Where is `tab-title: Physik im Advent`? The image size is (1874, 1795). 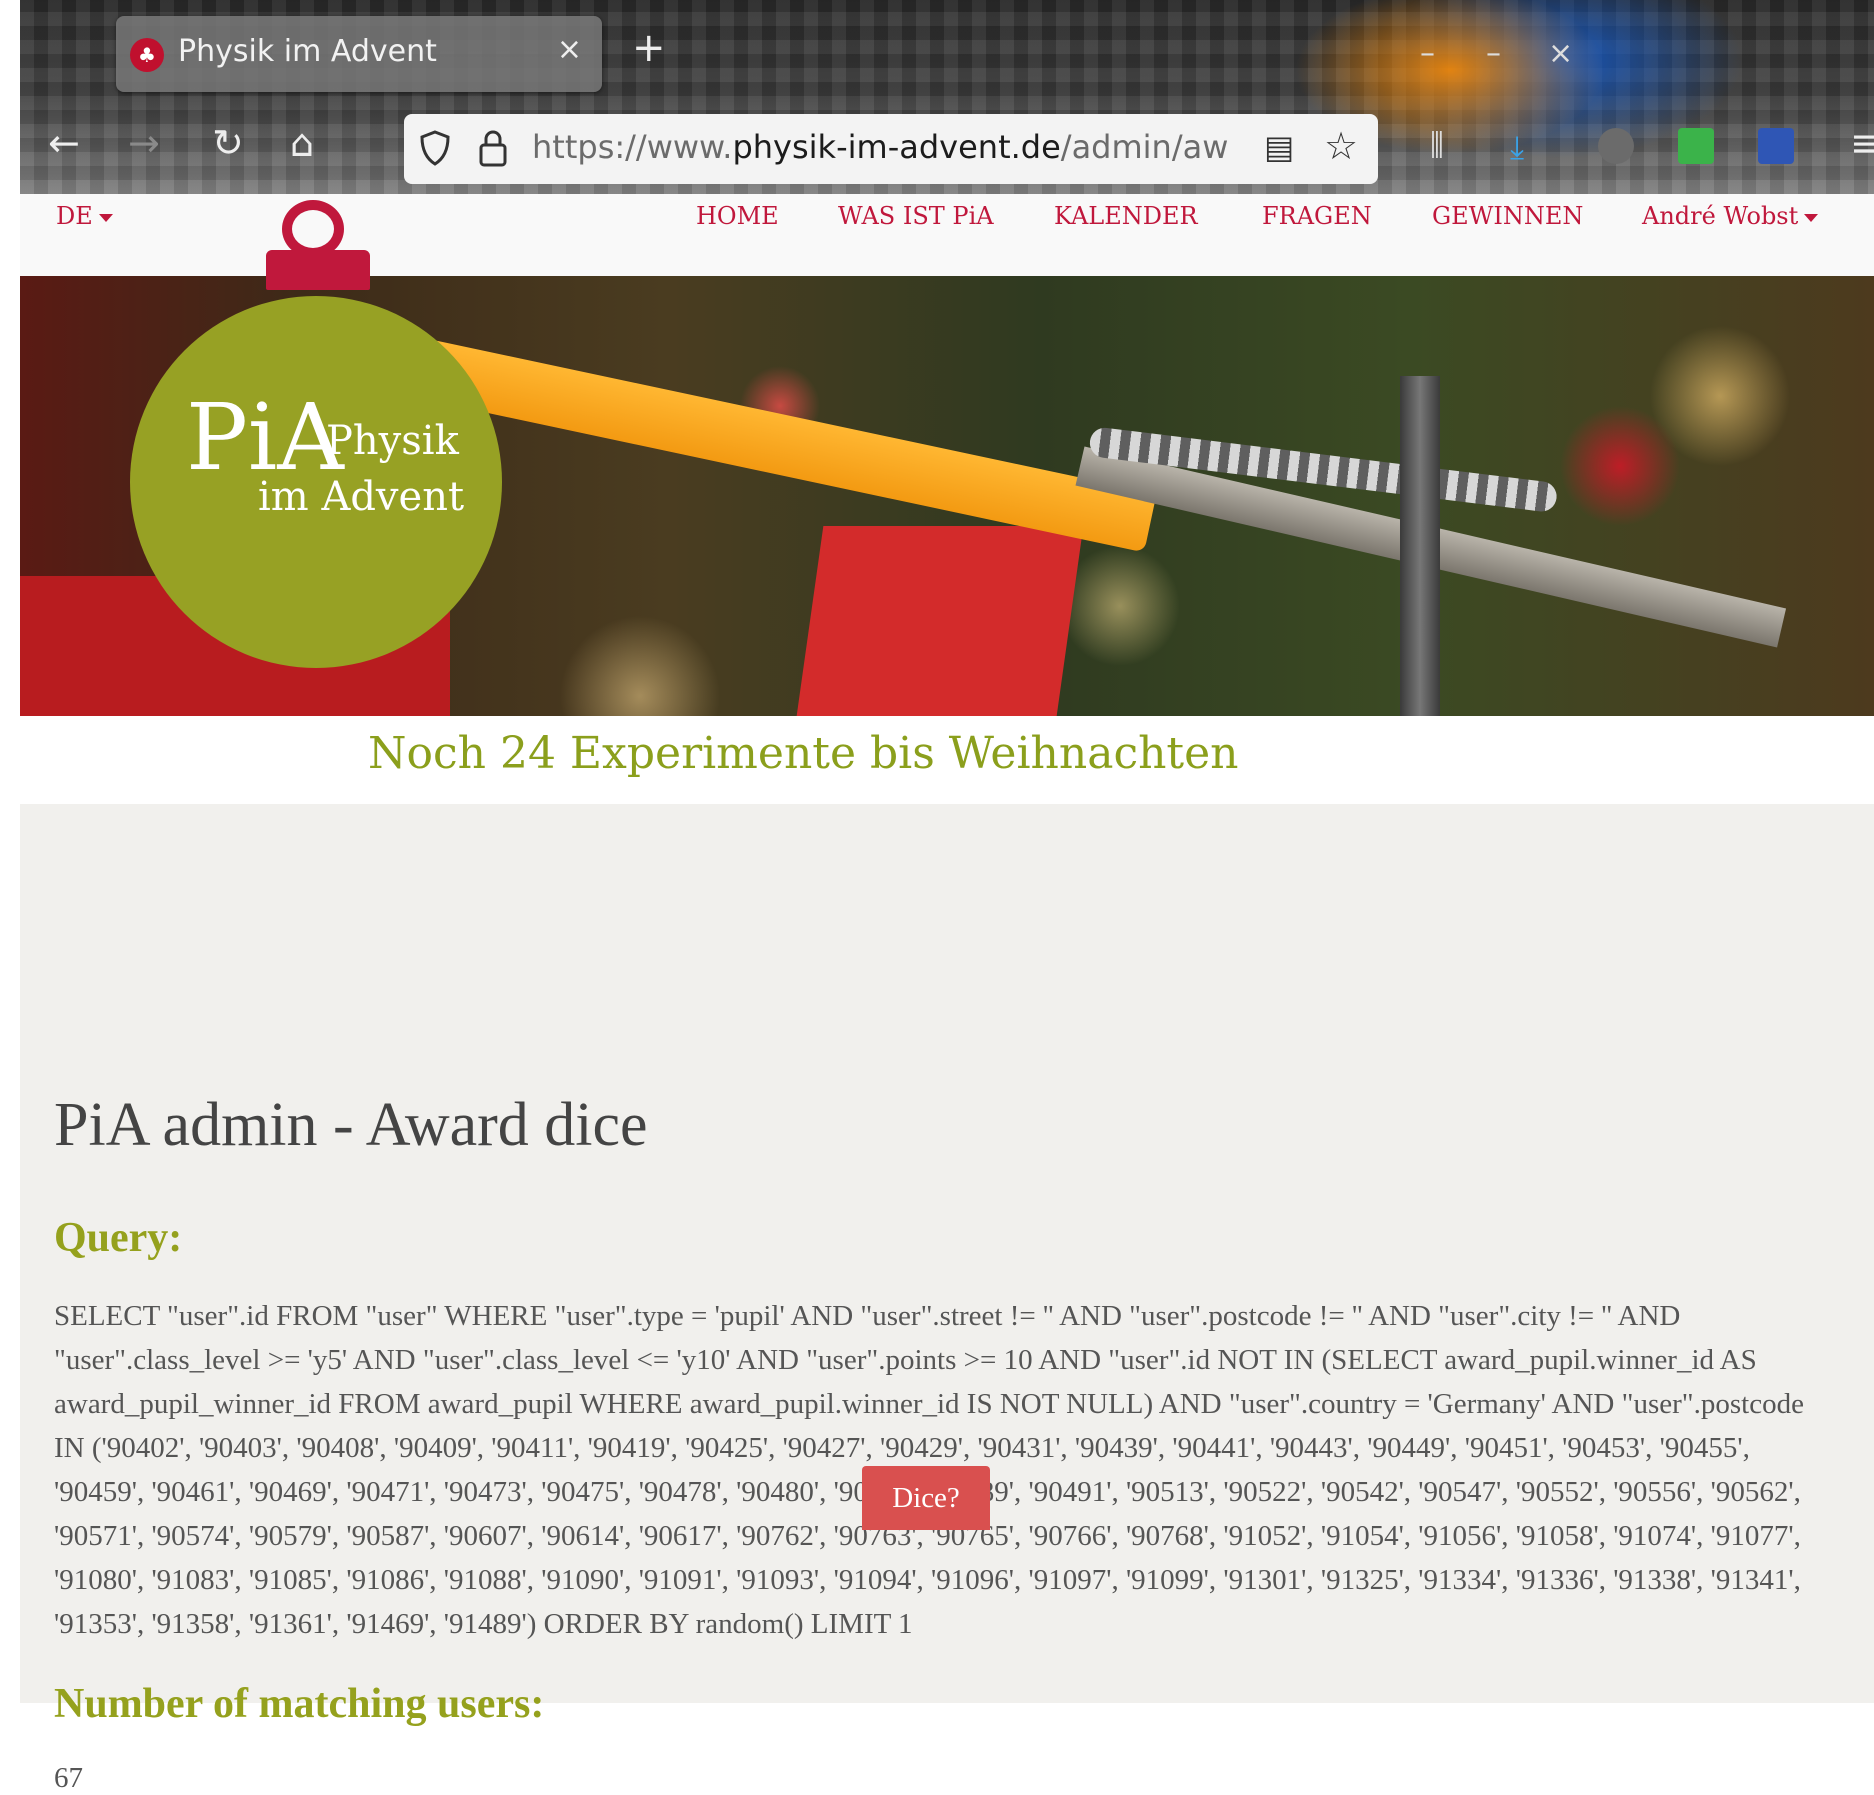 tab-title: Physik im Advent is located at coordinates (307, 51).